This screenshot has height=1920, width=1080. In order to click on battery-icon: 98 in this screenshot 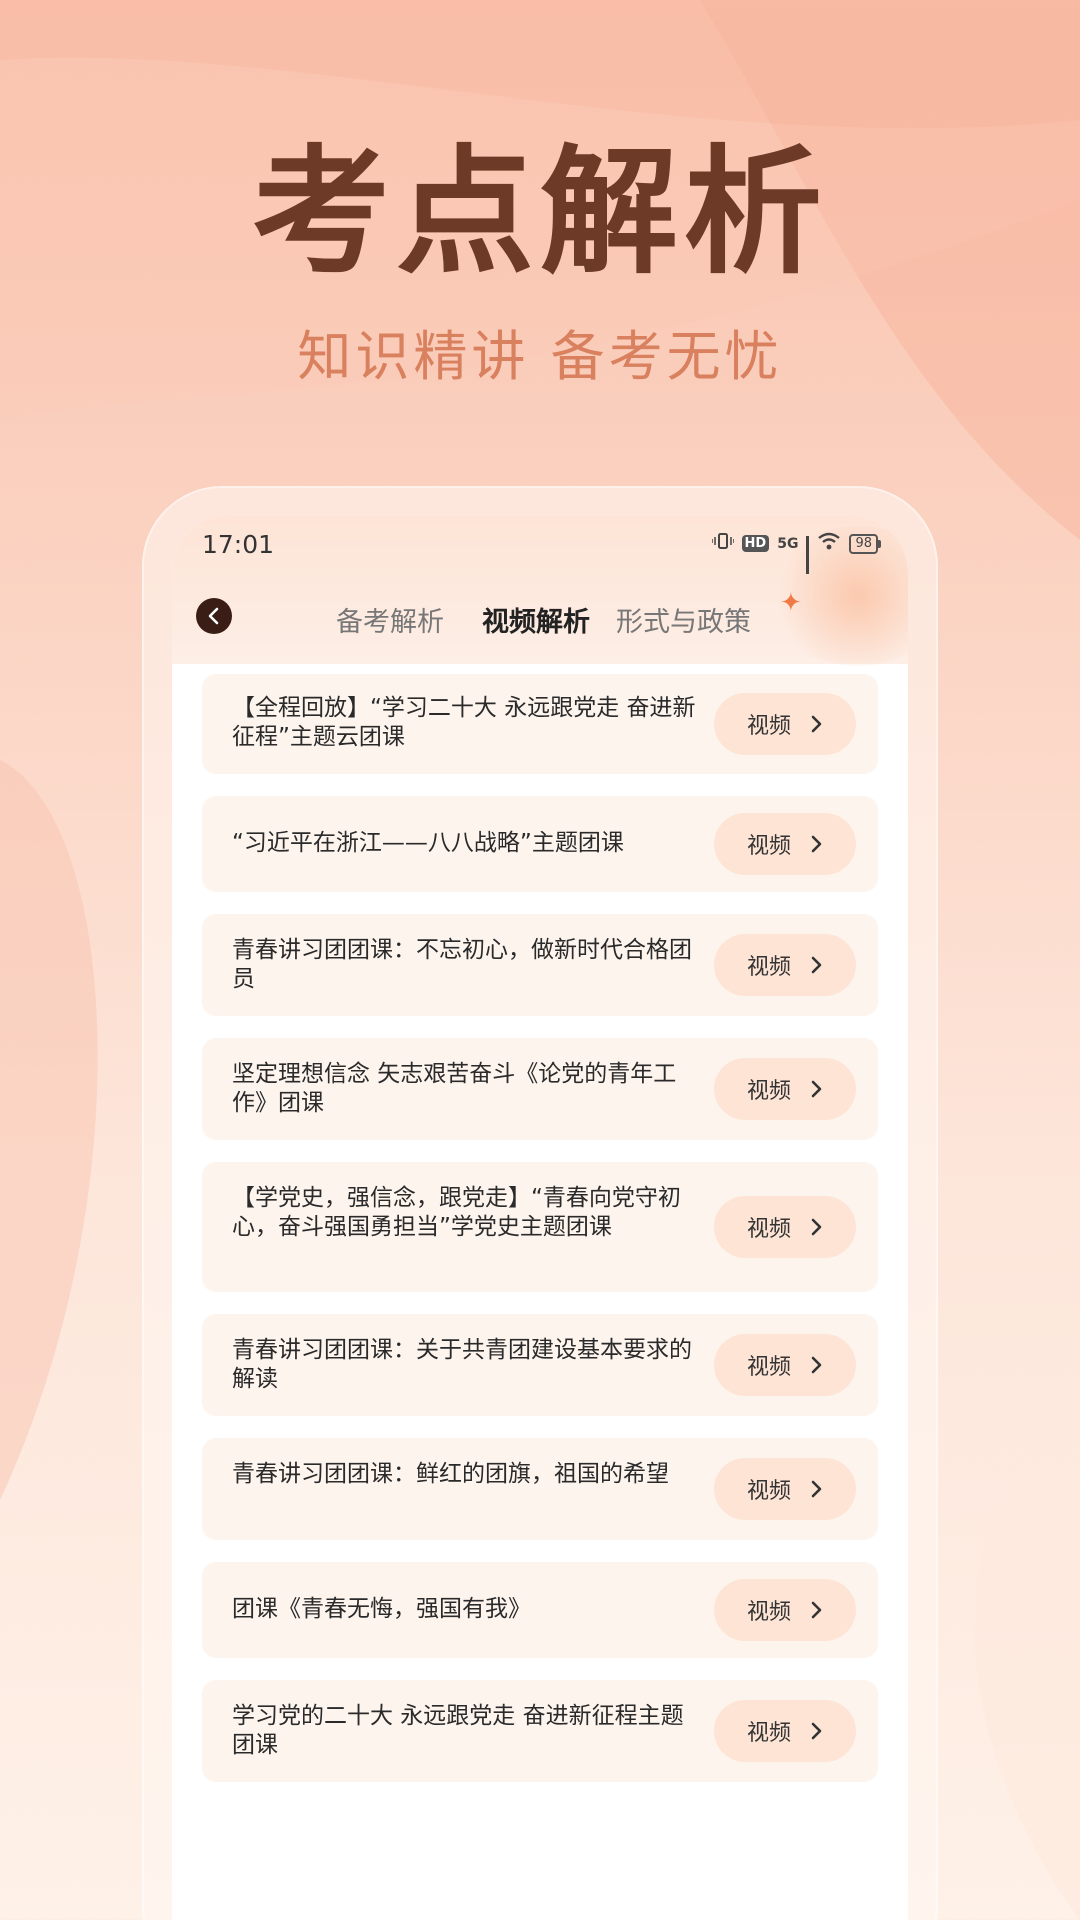, I will do `click(865, 543)`.